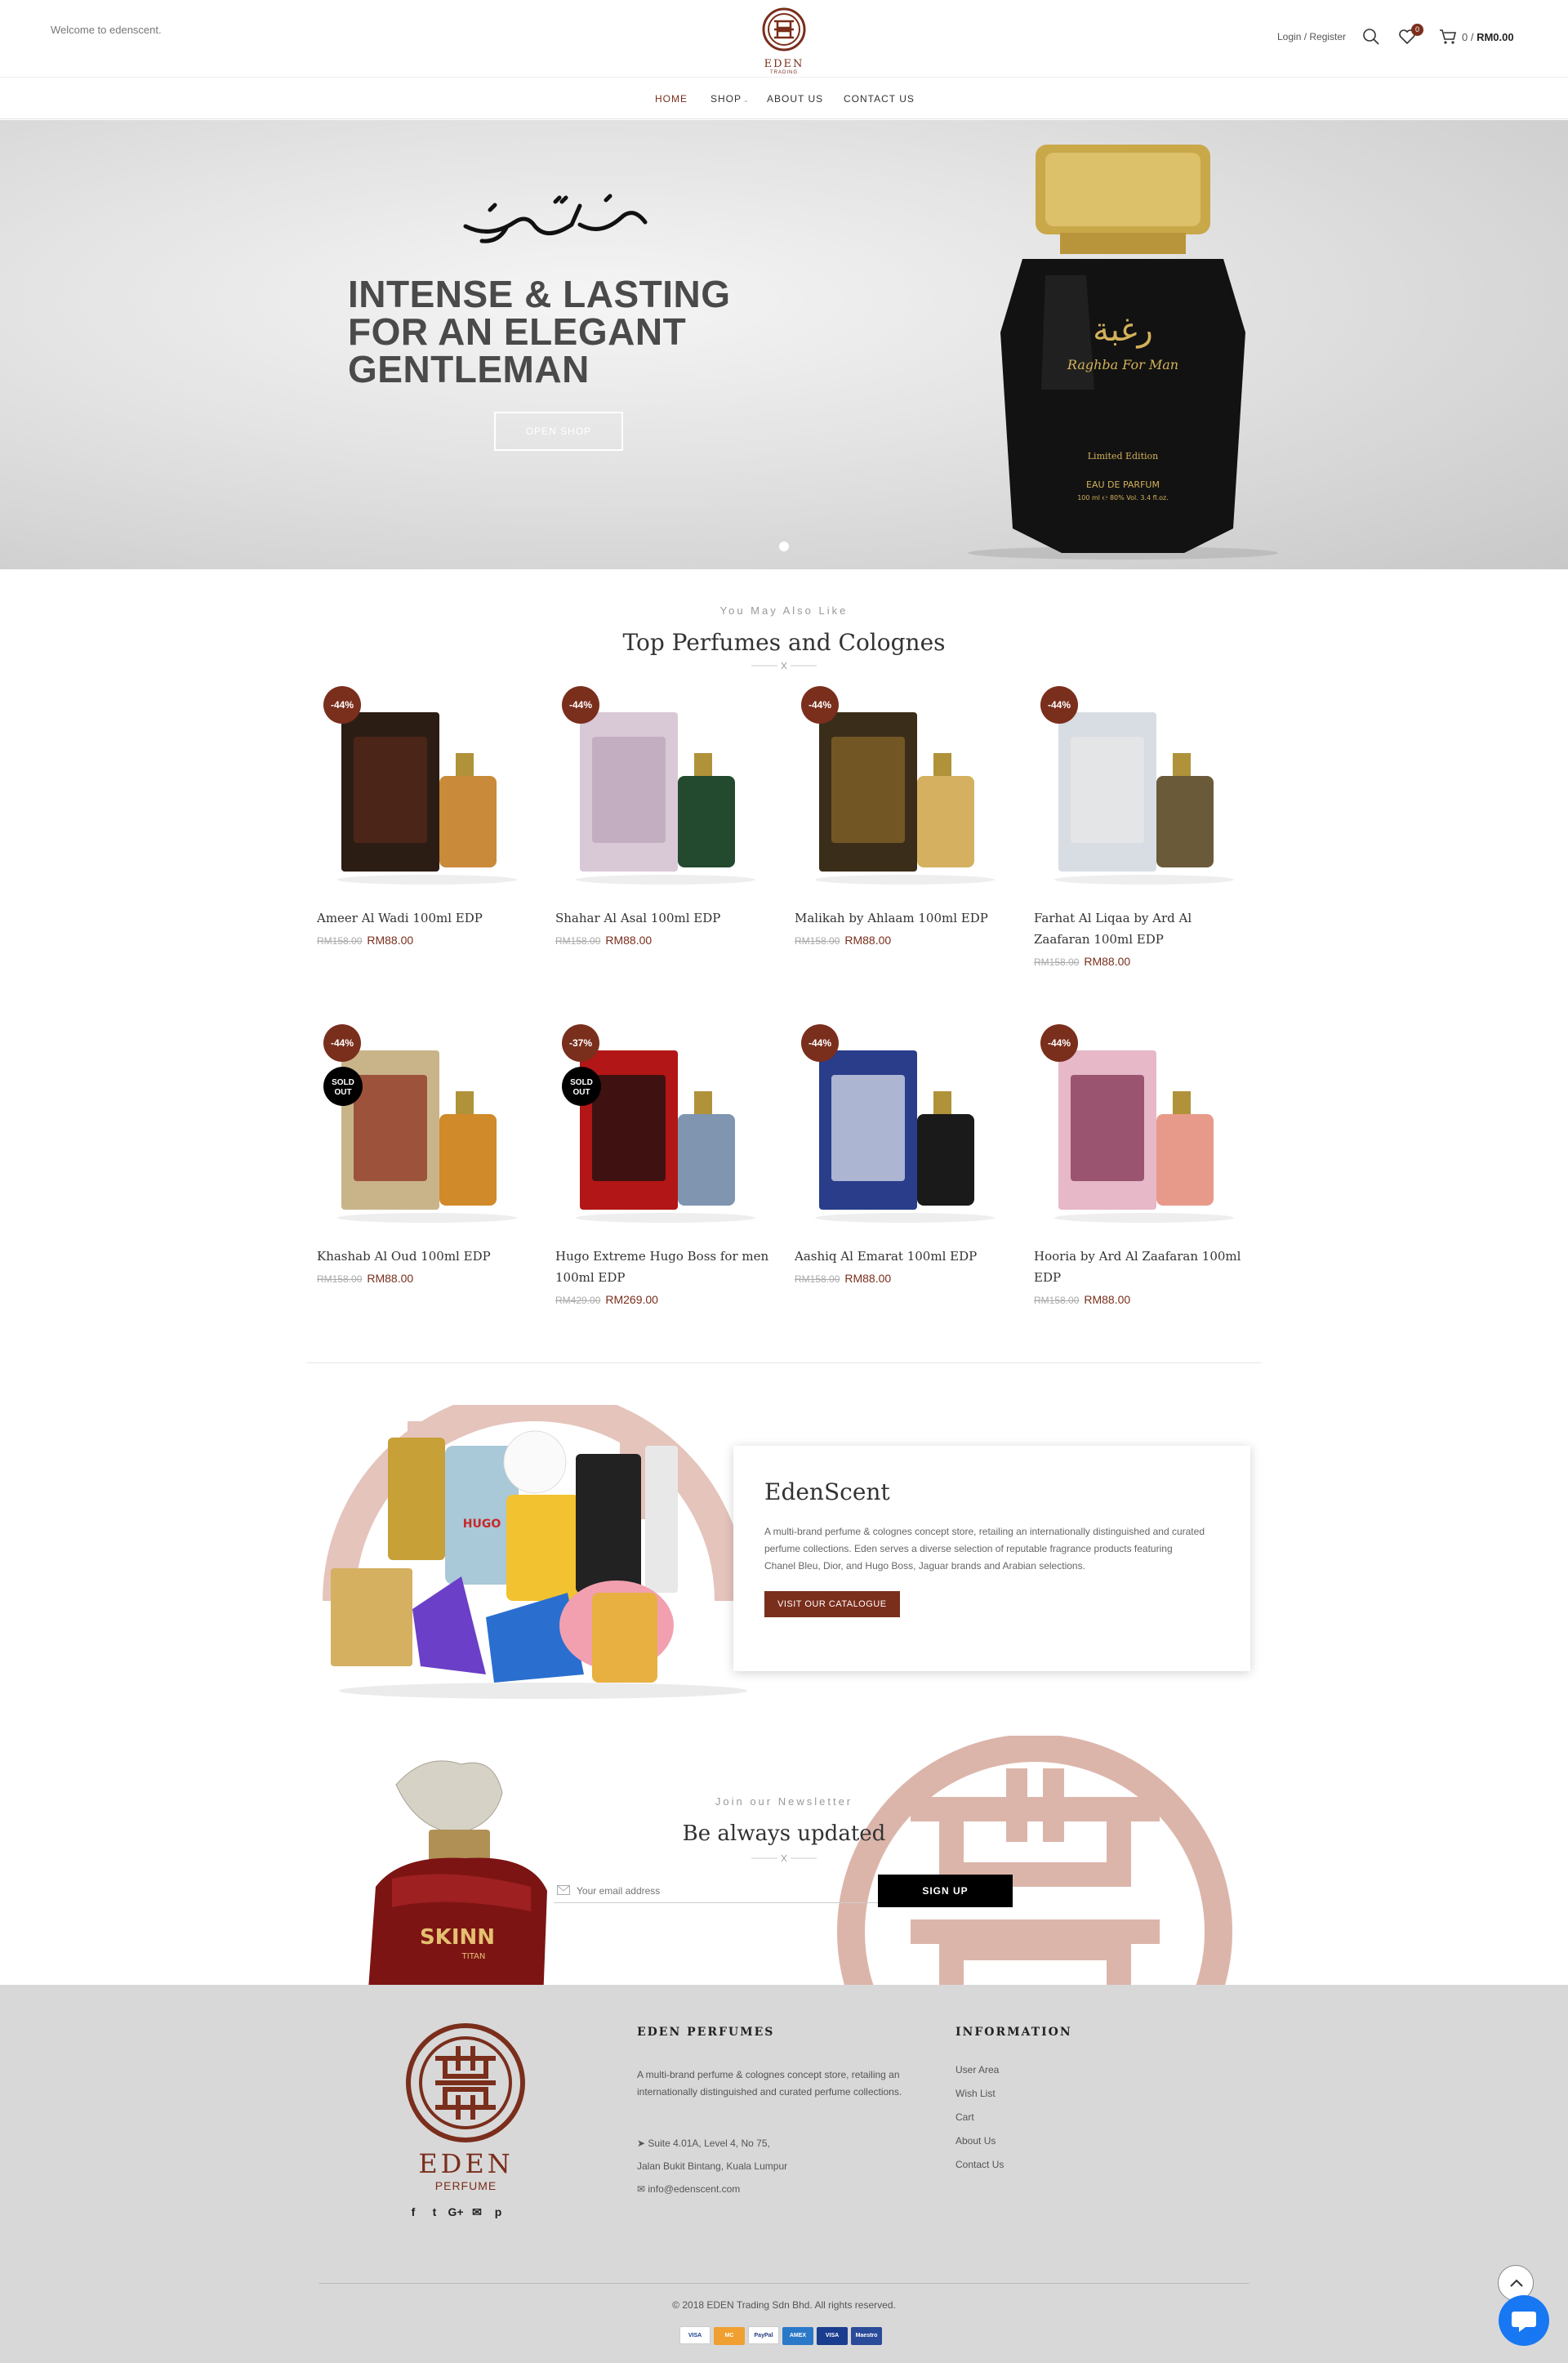 Image resolution: width=1568 pixels, height=2363 pixels. Describe the element at coordinates (458, 1938) in the screenshot. I see `svg-text: SKINN` at that location.